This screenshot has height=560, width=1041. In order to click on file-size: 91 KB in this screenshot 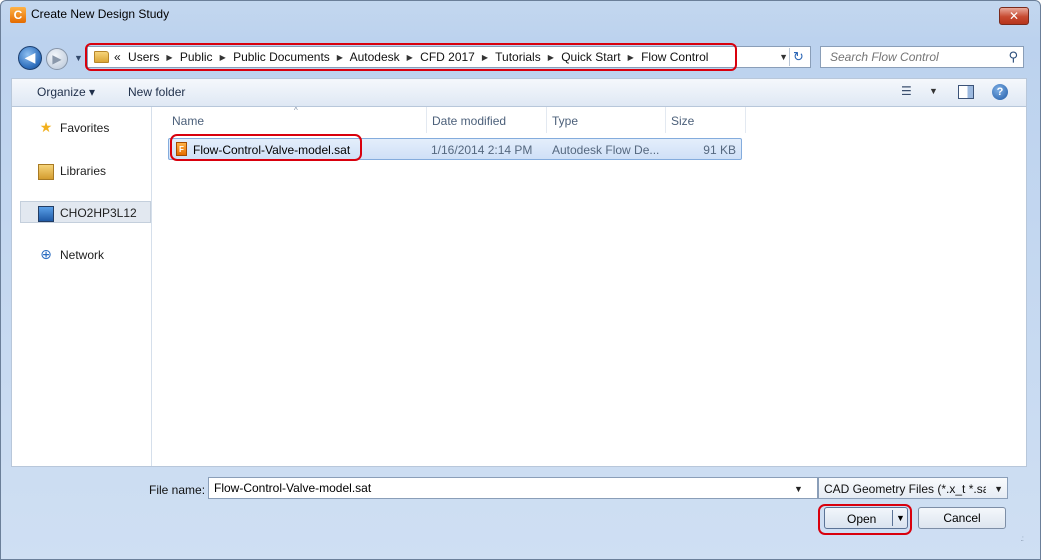, I will do `click(719, 150)`.